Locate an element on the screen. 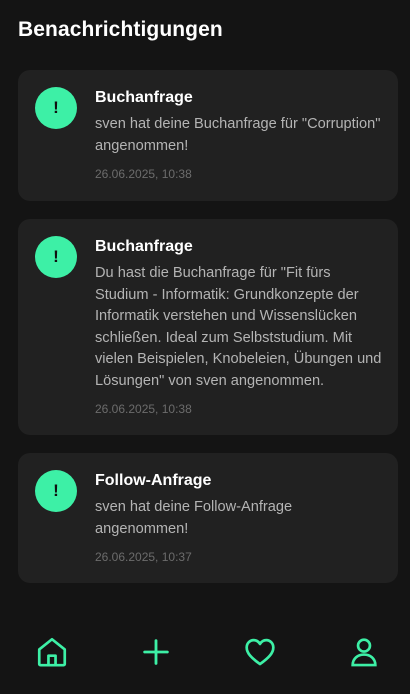  bottom-navigation is located at coordinates (205, 652).